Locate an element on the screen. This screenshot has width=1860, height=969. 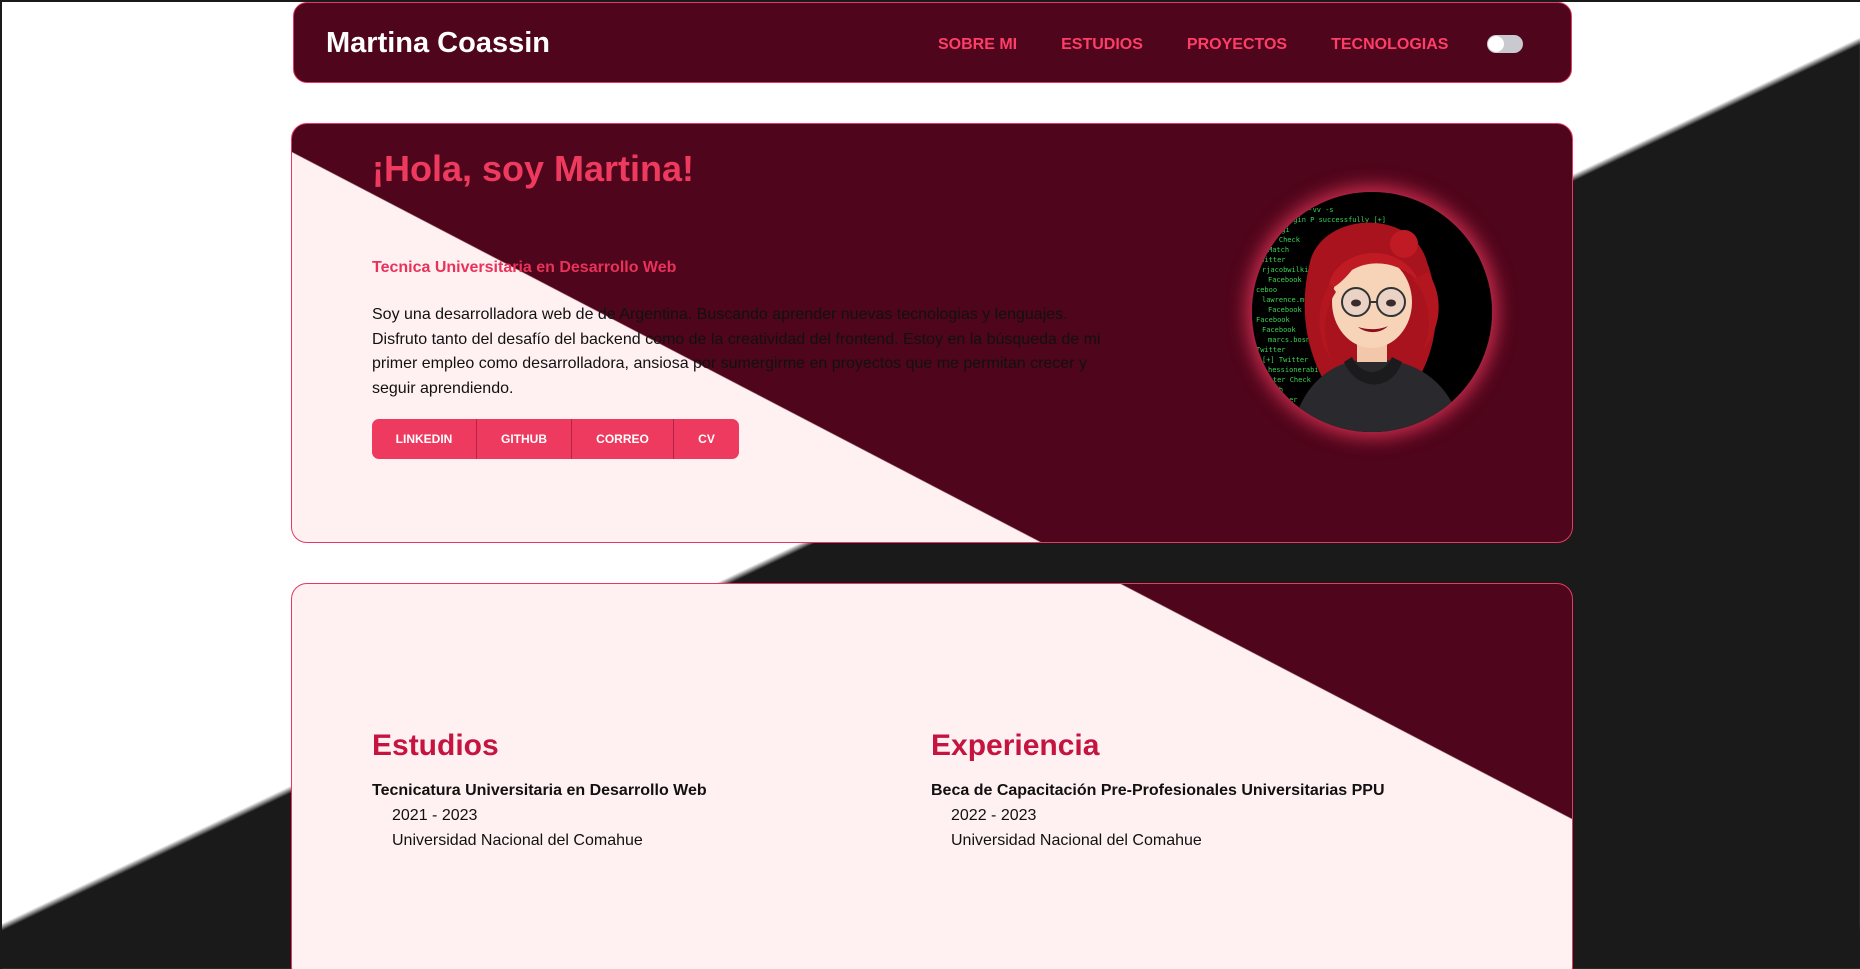
experience-title: Experiencia is located at coordinates (1015, 745).